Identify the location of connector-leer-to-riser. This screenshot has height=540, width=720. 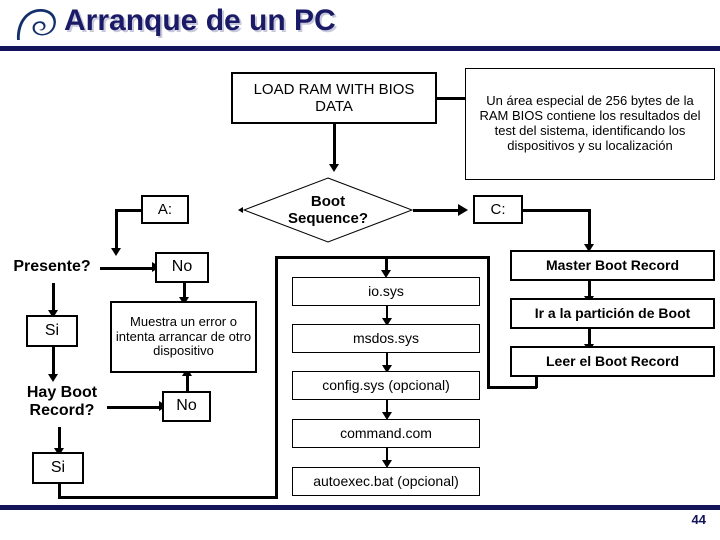
(512, 387).